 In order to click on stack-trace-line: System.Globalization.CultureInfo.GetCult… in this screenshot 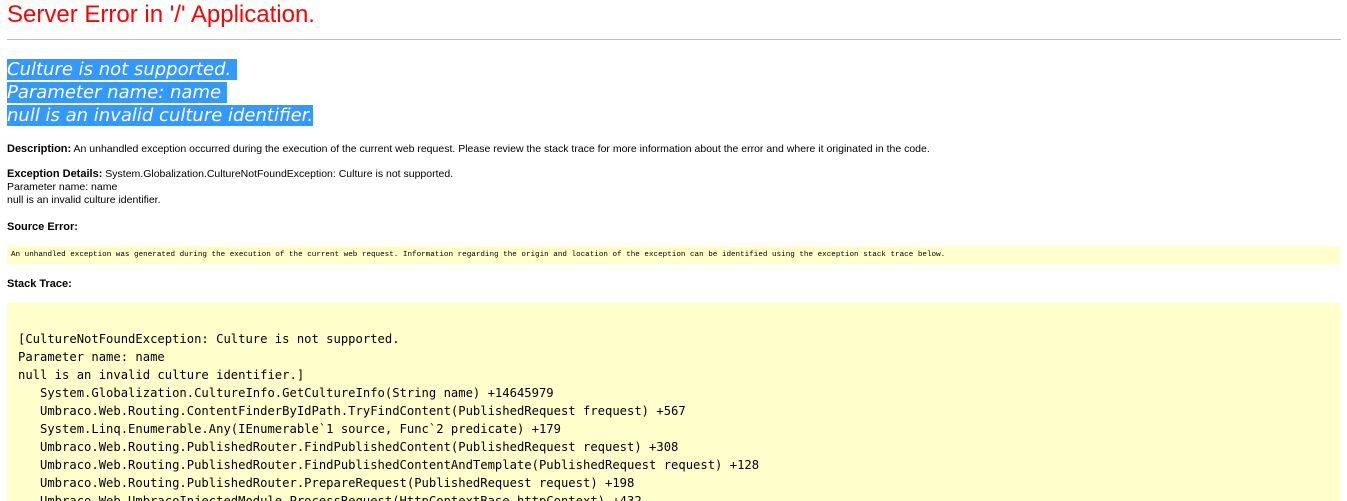, I will do `click(286, 393)`.